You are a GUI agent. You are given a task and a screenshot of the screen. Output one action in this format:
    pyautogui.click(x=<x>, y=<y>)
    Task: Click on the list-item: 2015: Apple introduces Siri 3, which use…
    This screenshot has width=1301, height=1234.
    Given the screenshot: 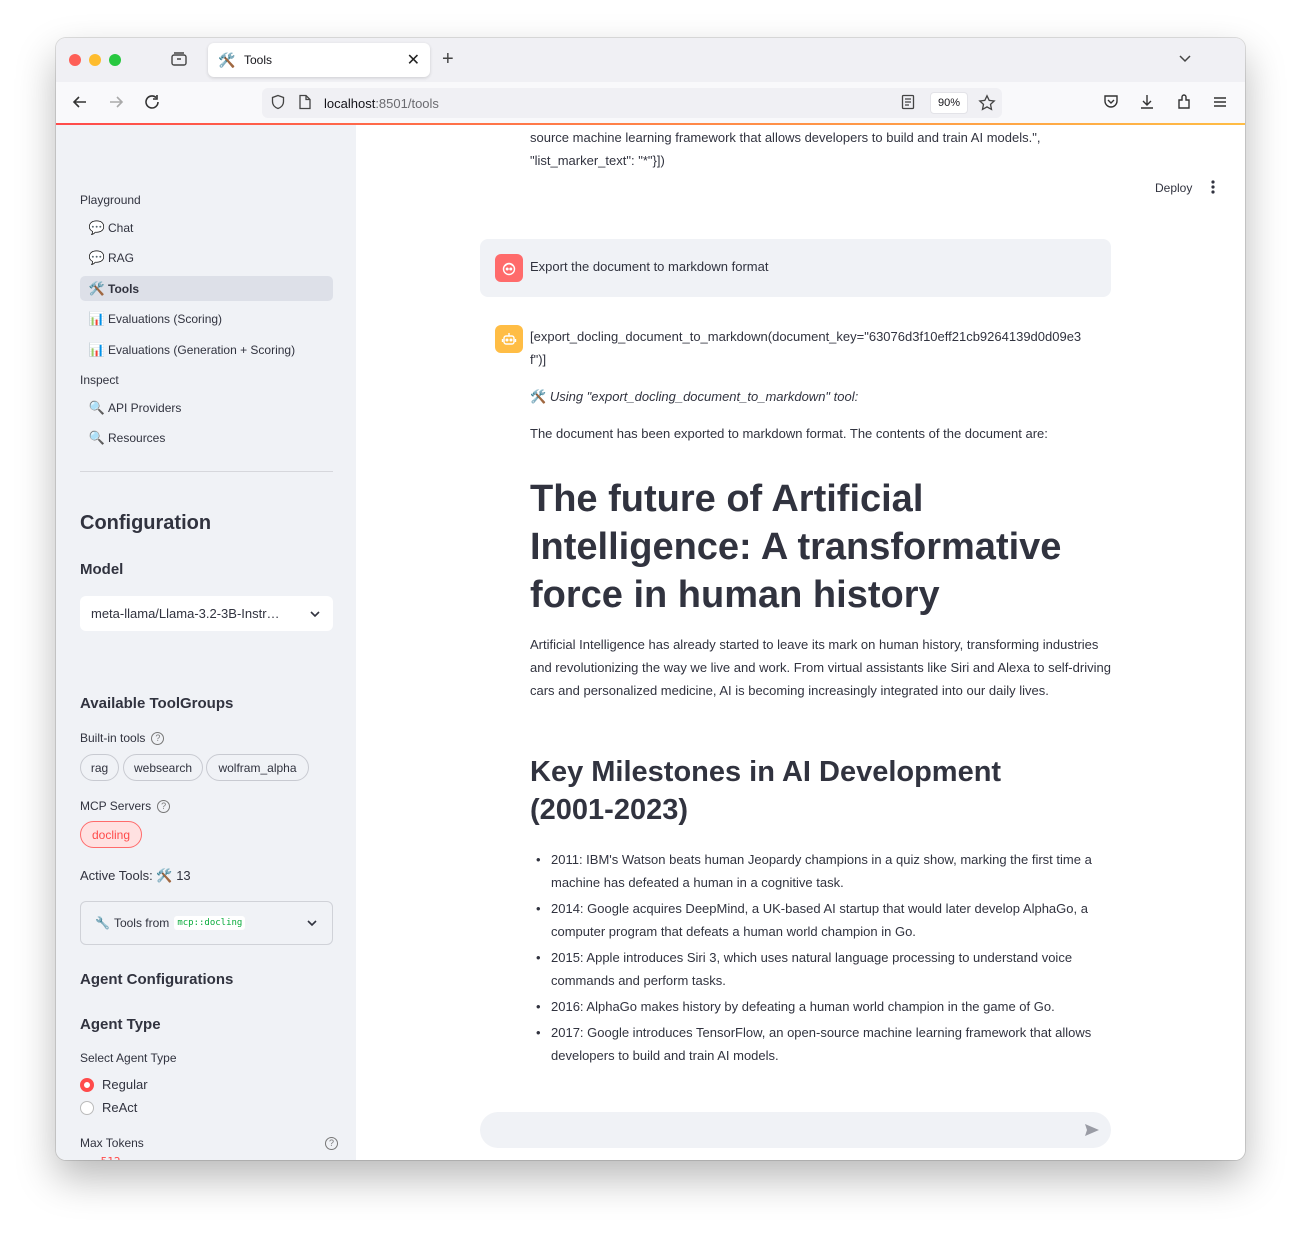 What is the action you would take?
    pyautogui.click(x=825, y=969)
    